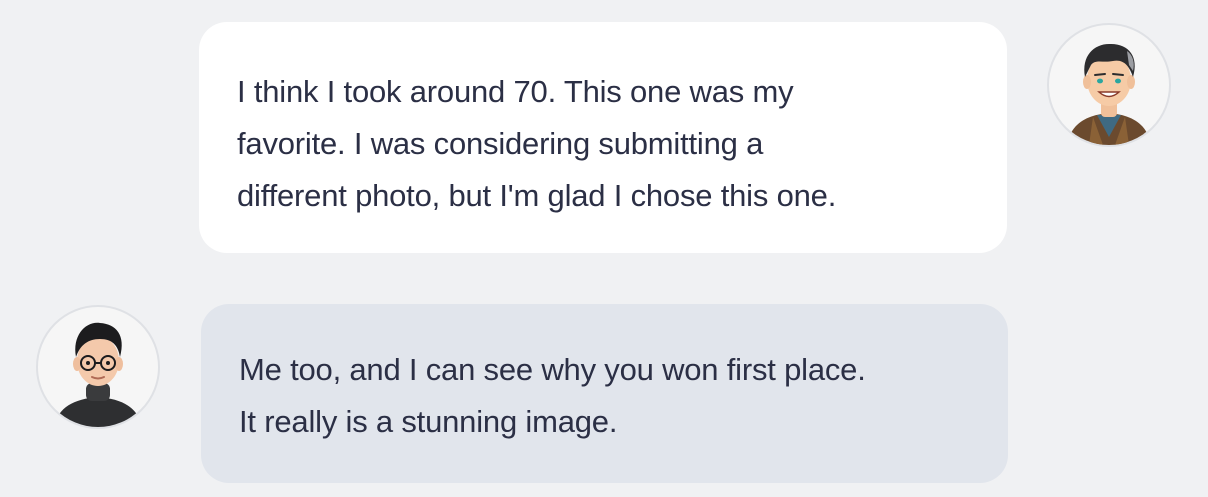 The width and height of the screenshot is (1208, 497). I want to click on message-text-line: It really is a stunning image., so click(428, 421).